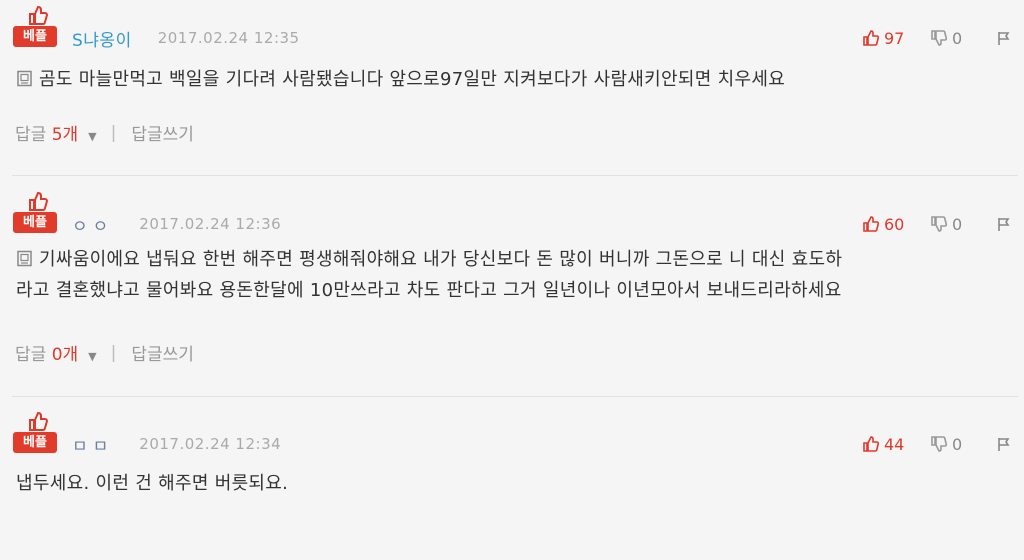  Describe the element at coordinates (65, 355) in the screenshot. I see `reply-count: 0개` at that location.